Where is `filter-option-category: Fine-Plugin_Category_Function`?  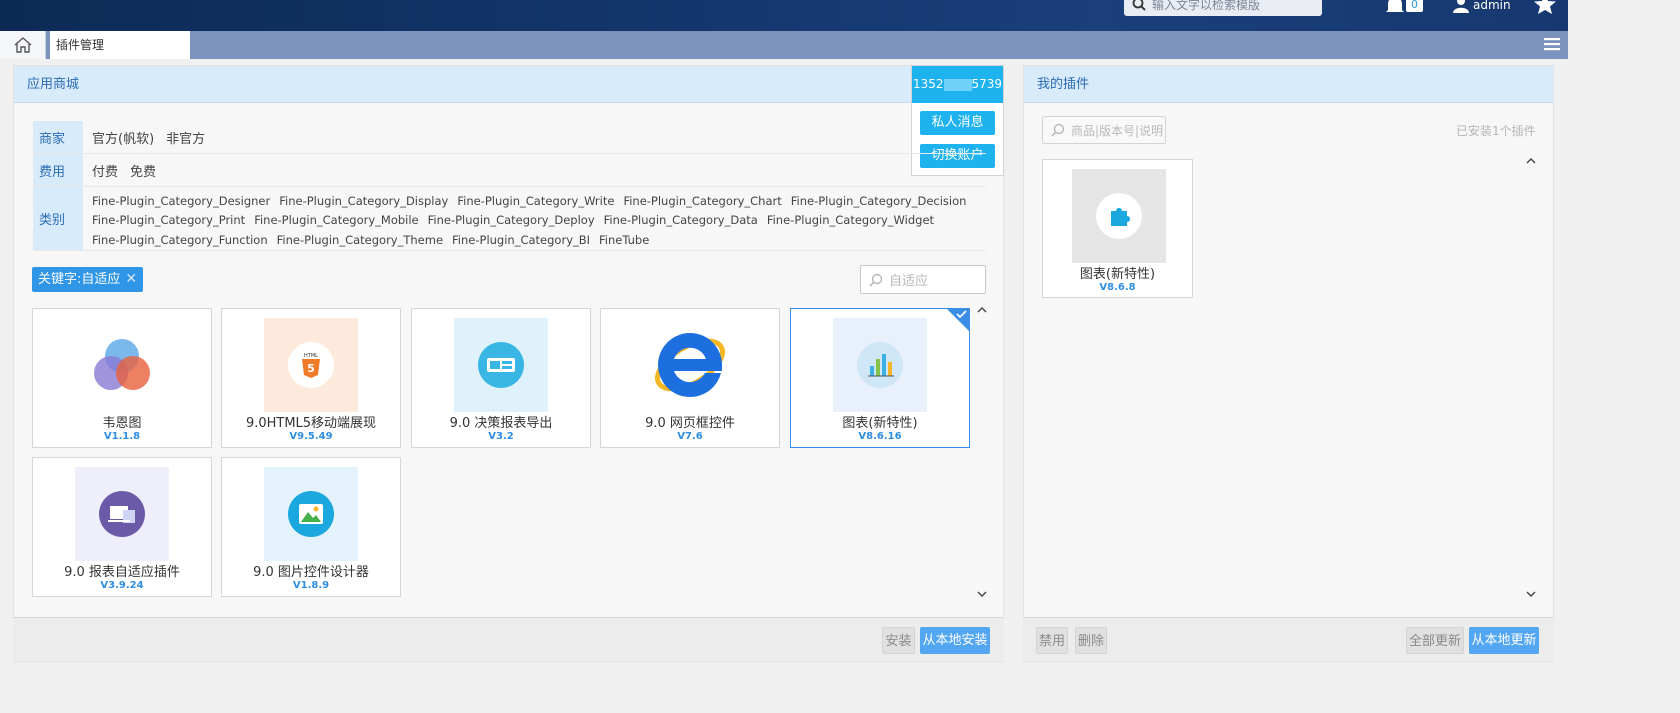 filter-option-category: Fine-Plugin_Category_Function is located at coordinates (180, 240).